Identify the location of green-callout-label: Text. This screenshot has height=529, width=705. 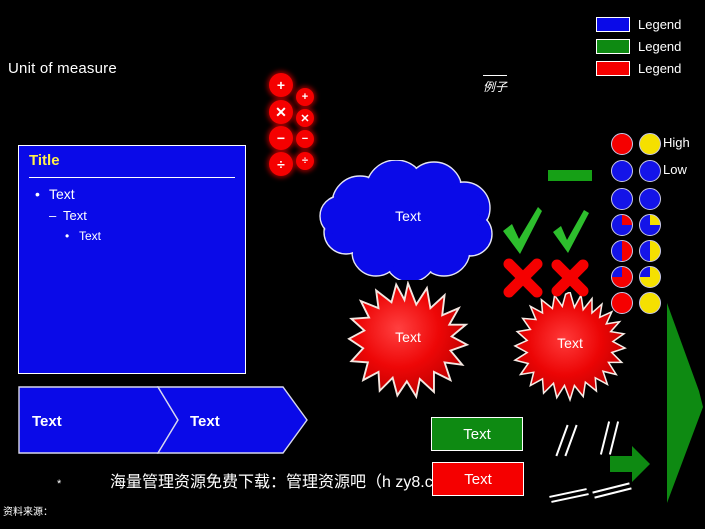
(477, 434).